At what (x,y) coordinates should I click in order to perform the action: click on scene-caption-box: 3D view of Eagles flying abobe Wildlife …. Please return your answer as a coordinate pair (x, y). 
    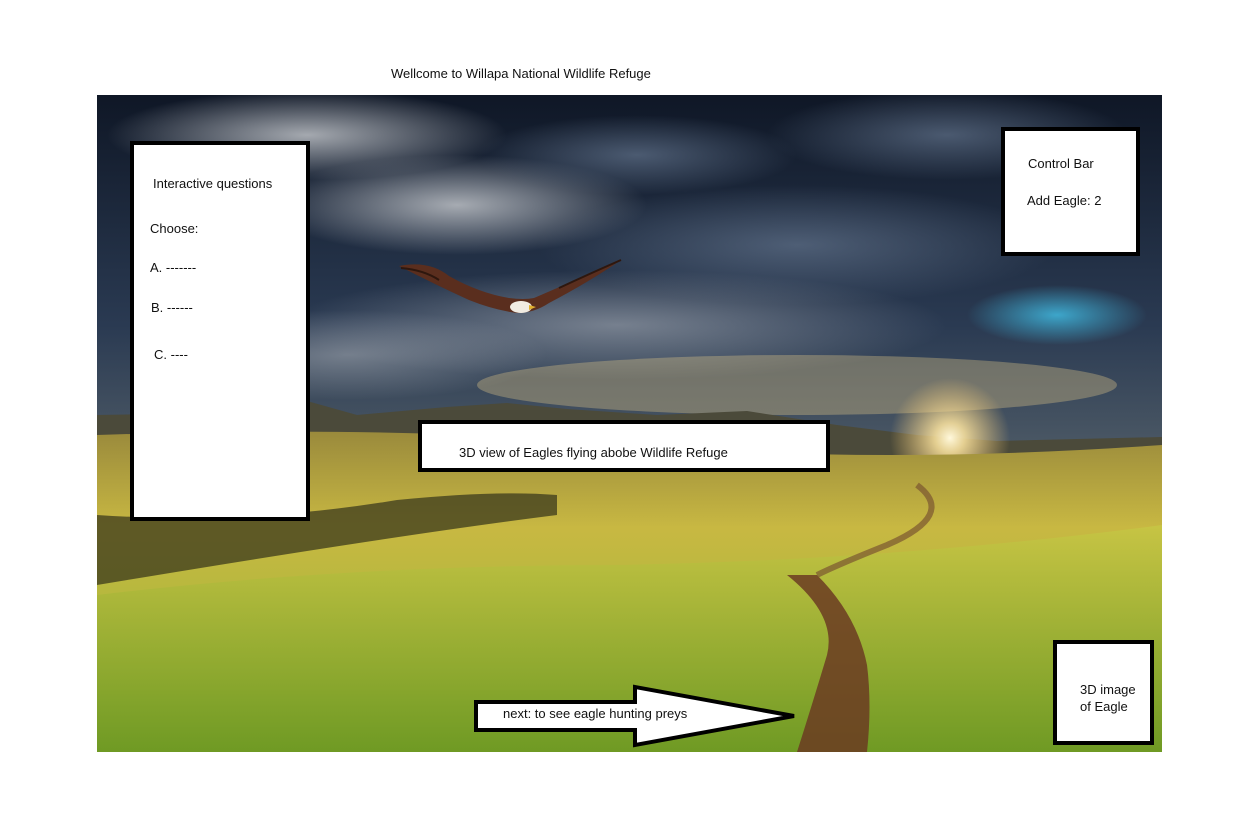
    Looking at the image, I should click on (624, 446).